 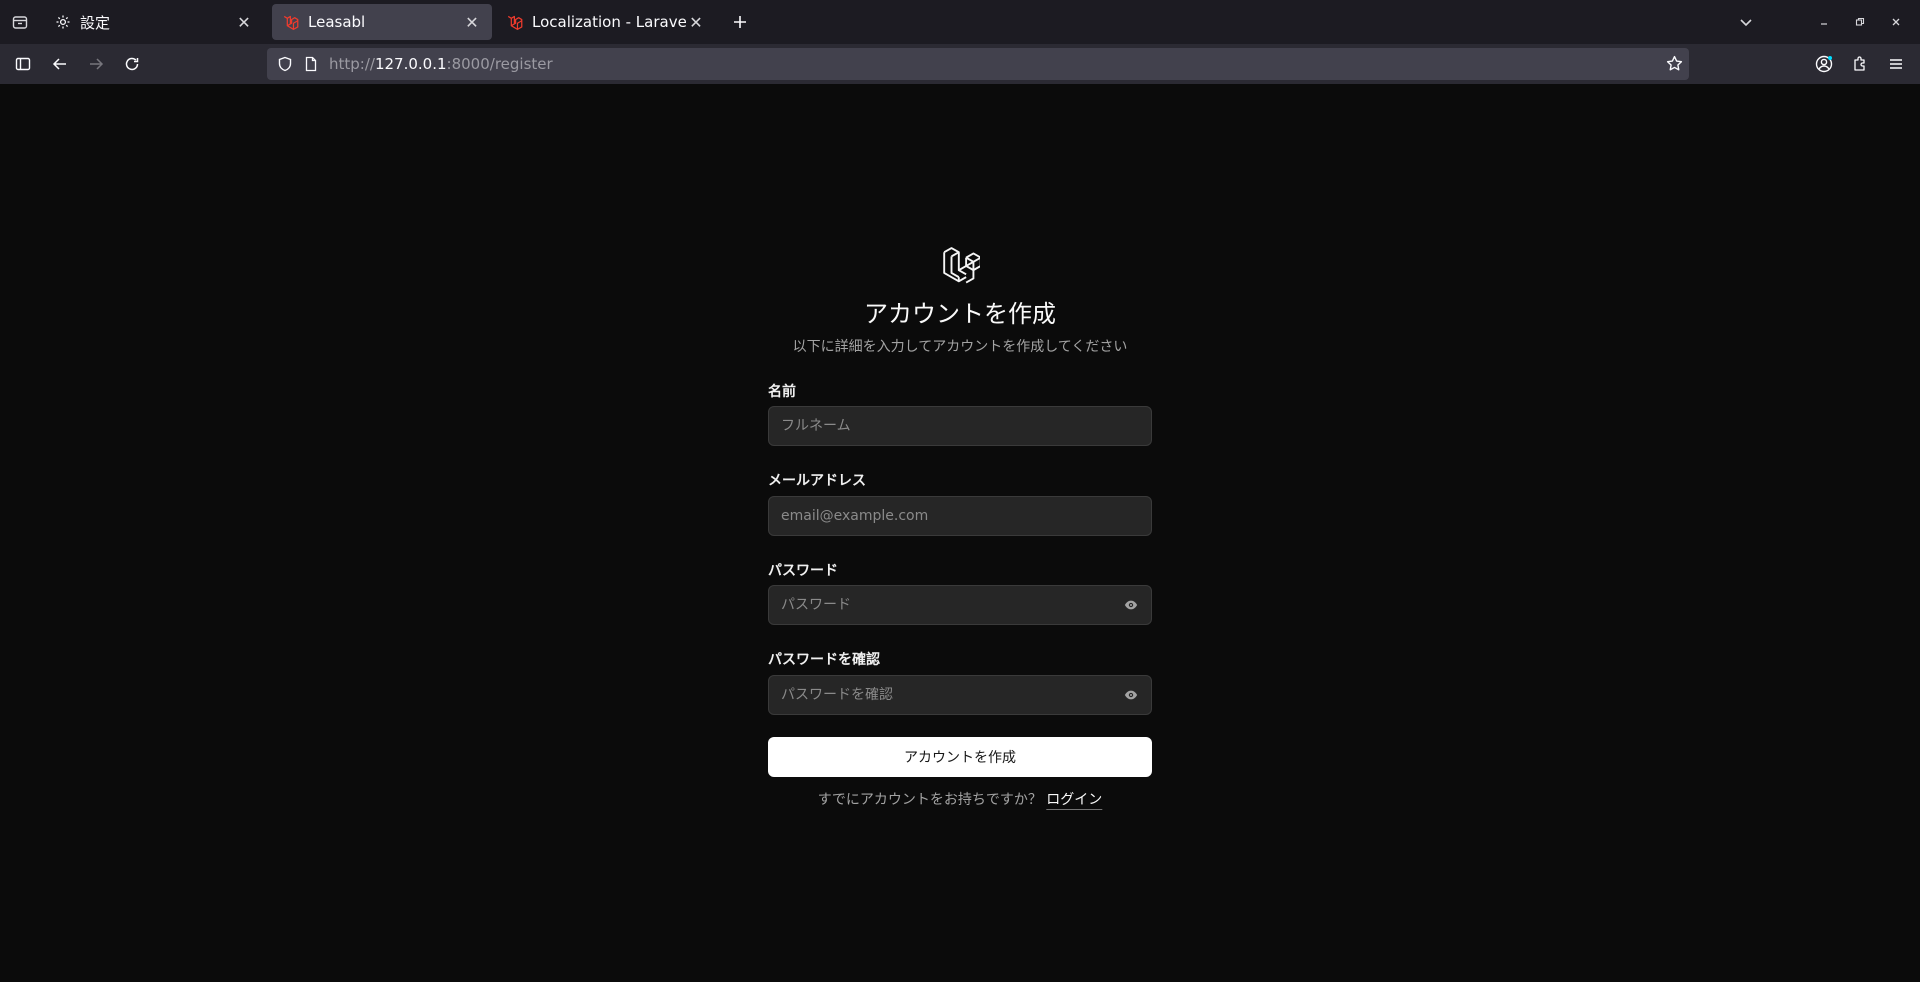 I want to click on tab-settings: 設定 ✕, so click(x=154, y=22).